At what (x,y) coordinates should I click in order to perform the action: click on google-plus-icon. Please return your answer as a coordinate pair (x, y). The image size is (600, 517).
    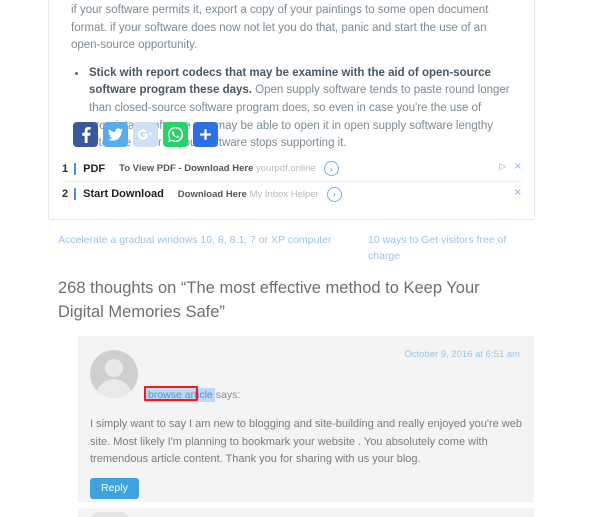
    Looking at the image, I should click on (145, 134).